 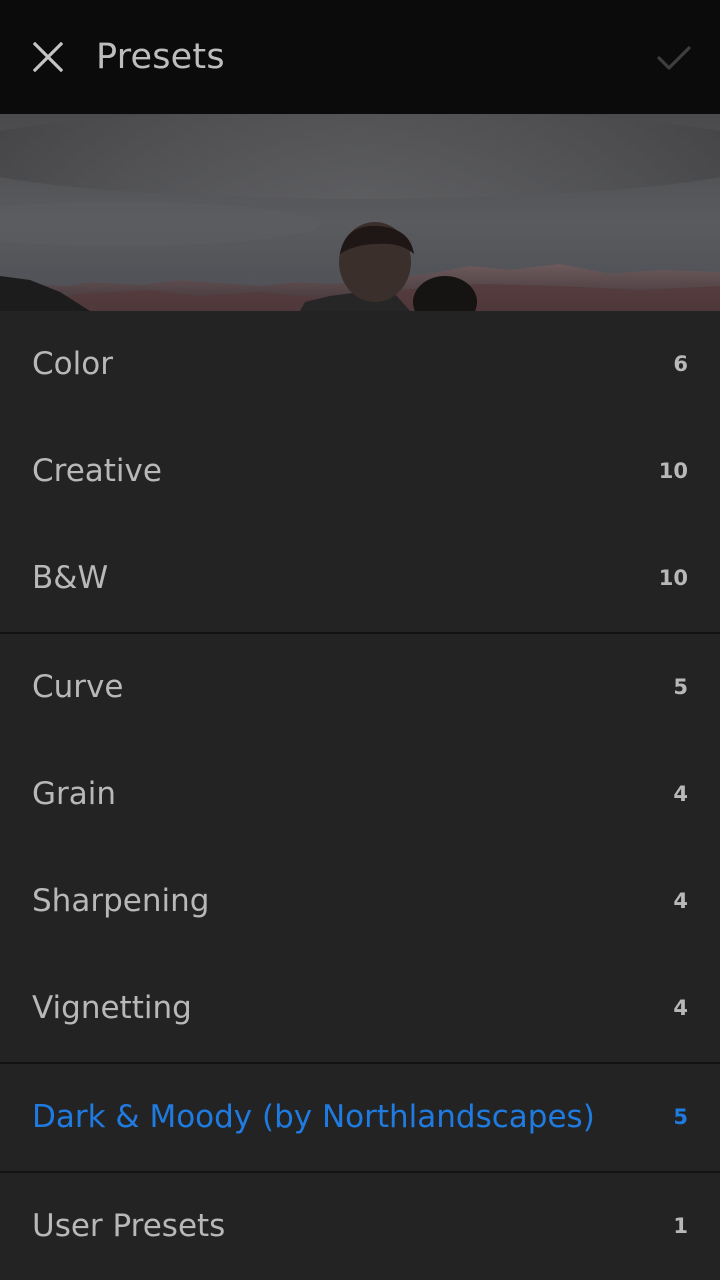 I want to click on checkmark-icon, so click(x=674, y=58).